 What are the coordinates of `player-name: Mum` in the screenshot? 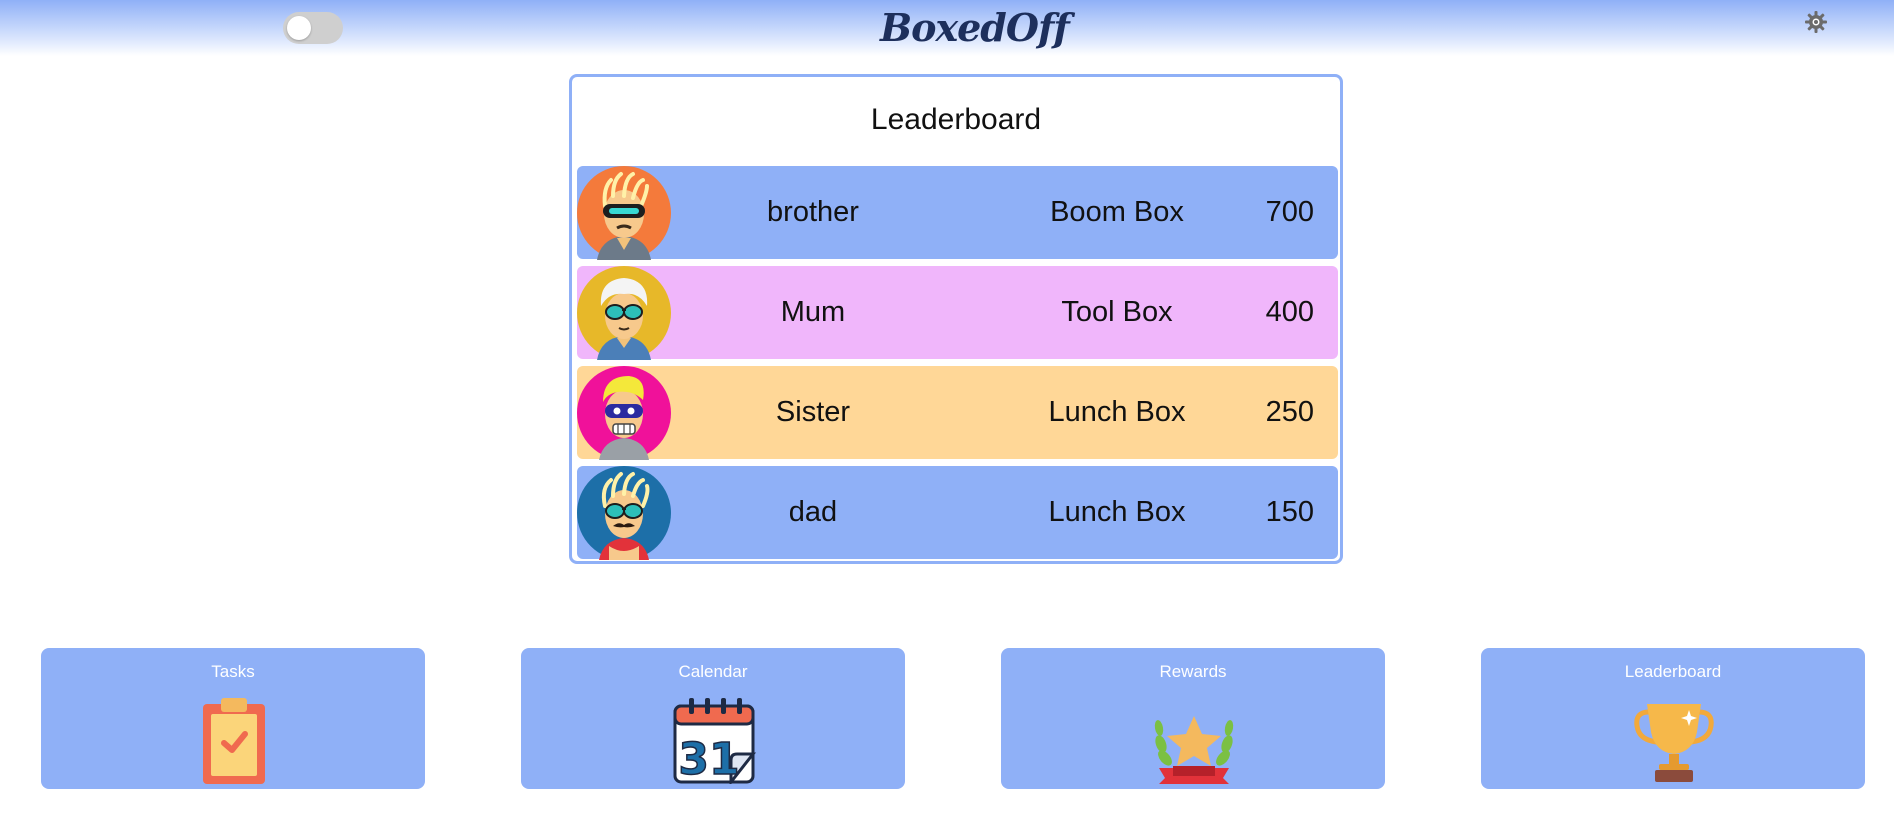 It's located at (813, 312).